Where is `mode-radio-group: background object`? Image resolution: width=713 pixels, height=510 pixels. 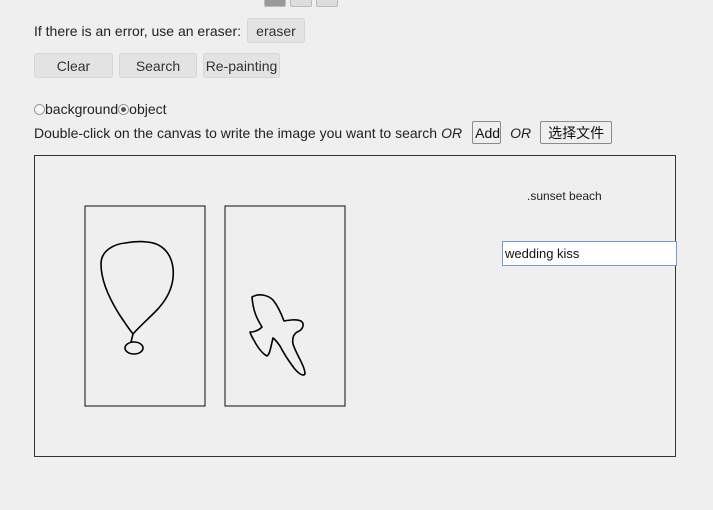
mode-radio-group: background object is located at coordinates (100, 109).